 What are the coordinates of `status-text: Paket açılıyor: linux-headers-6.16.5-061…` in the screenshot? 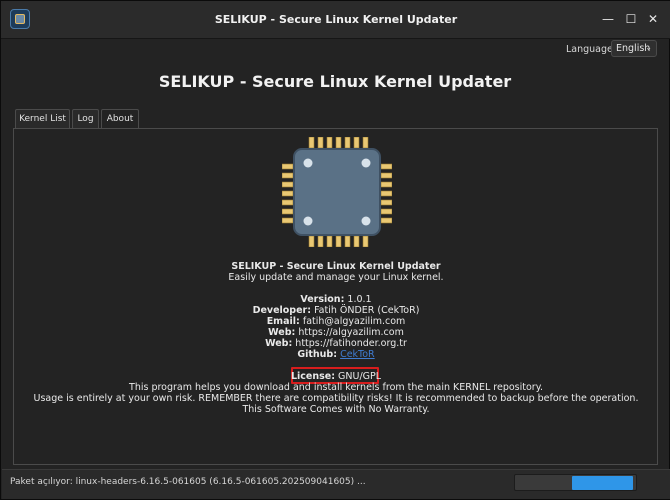 It's located at (188, 482).